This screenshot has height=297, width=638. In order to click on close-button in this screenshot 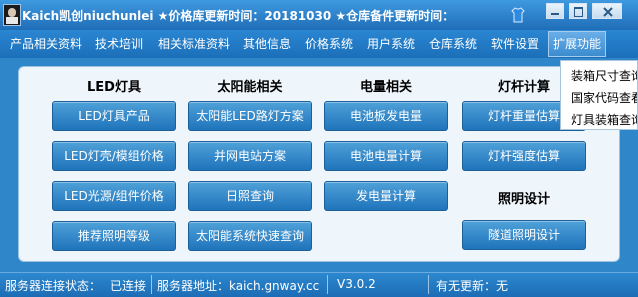, I will do `click(607, 11)`.